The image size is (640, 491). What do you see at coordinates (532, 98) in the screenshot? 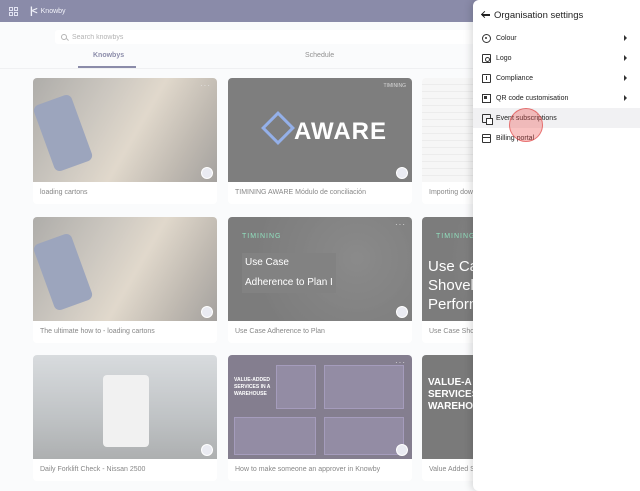
I see `menu-item-label: QR code customisation` at bounding box center [532, 98].